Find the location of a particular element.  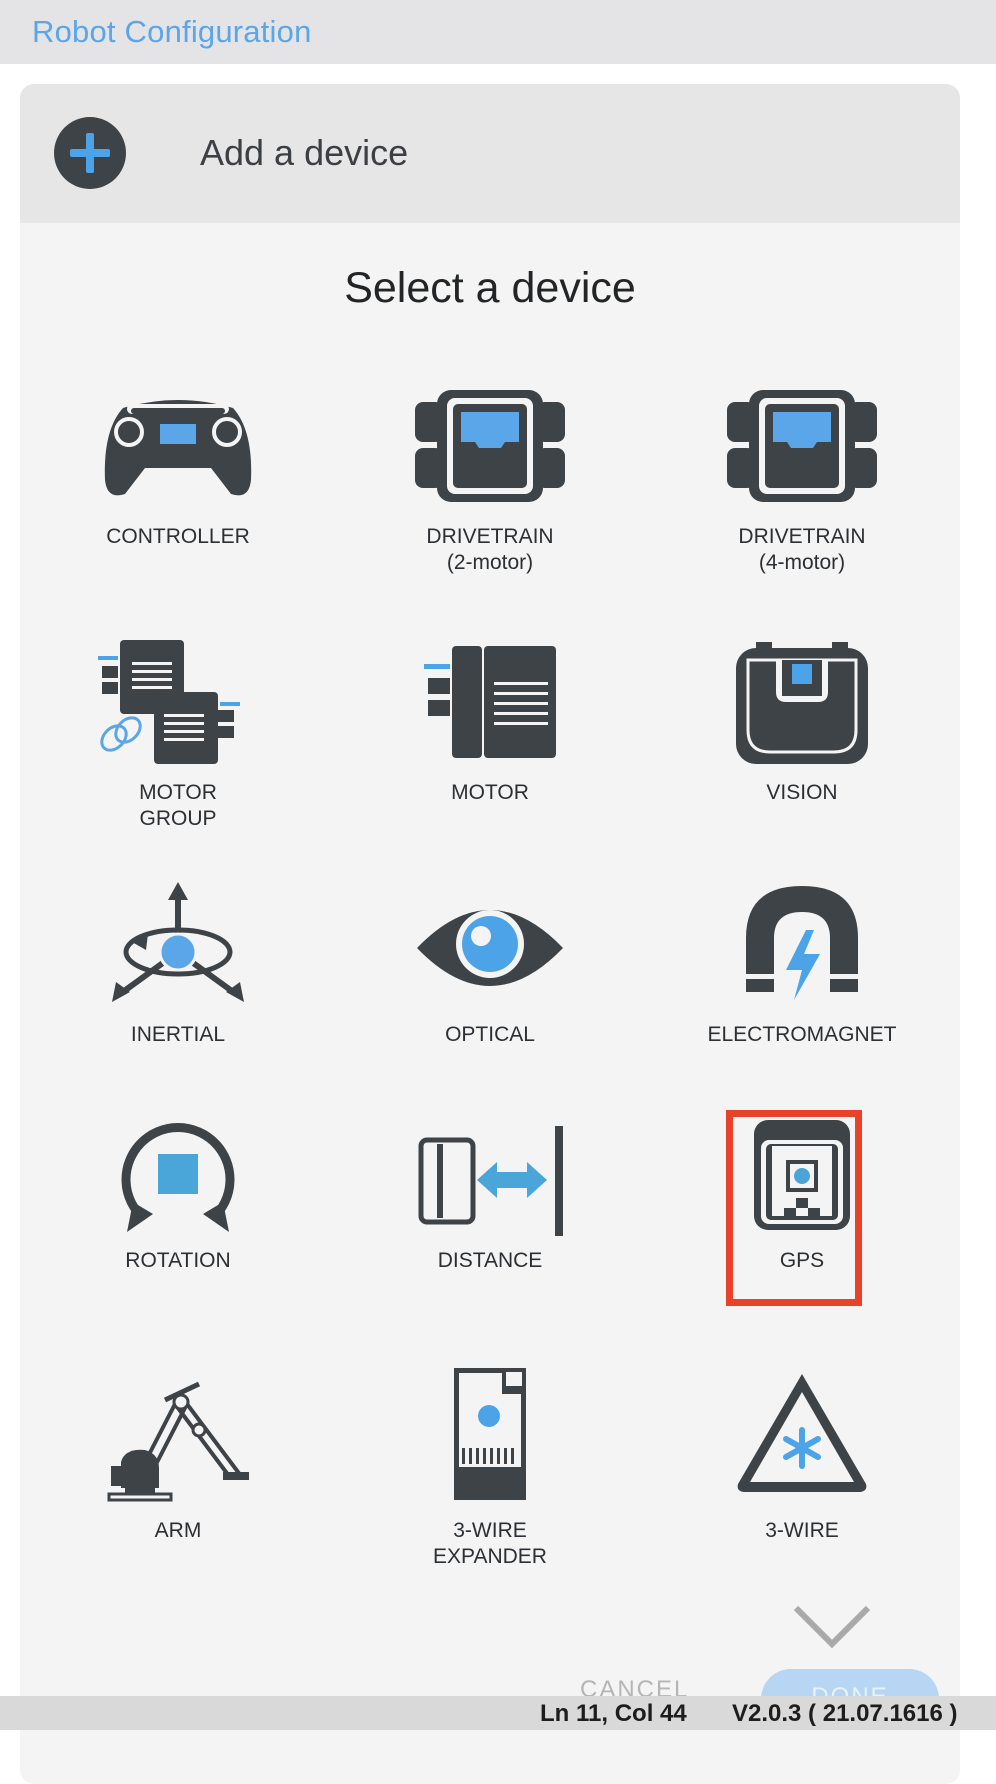

device-tile-electromagnet: ELECTROMAGNET is located at coordinates (802, 987).